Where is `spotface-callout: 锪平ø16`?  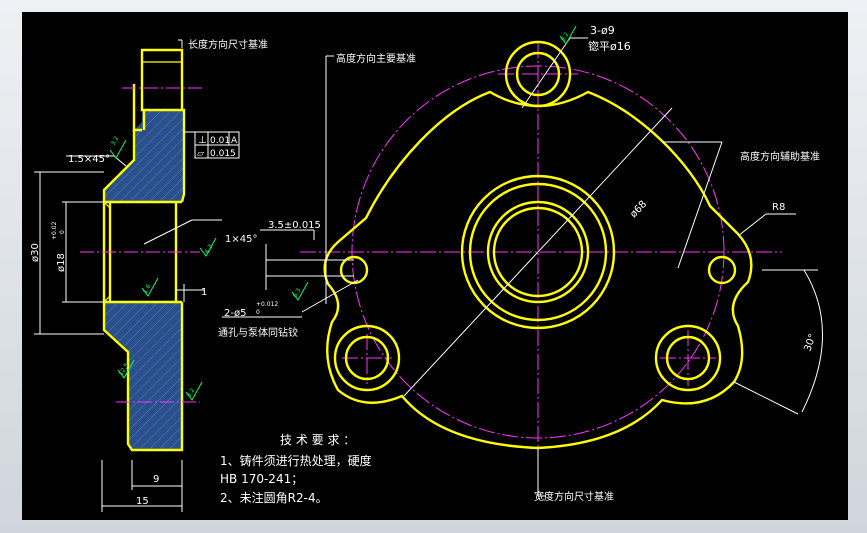 spotface-callout: 锪平ø16 is located at coordinates (609, 46).